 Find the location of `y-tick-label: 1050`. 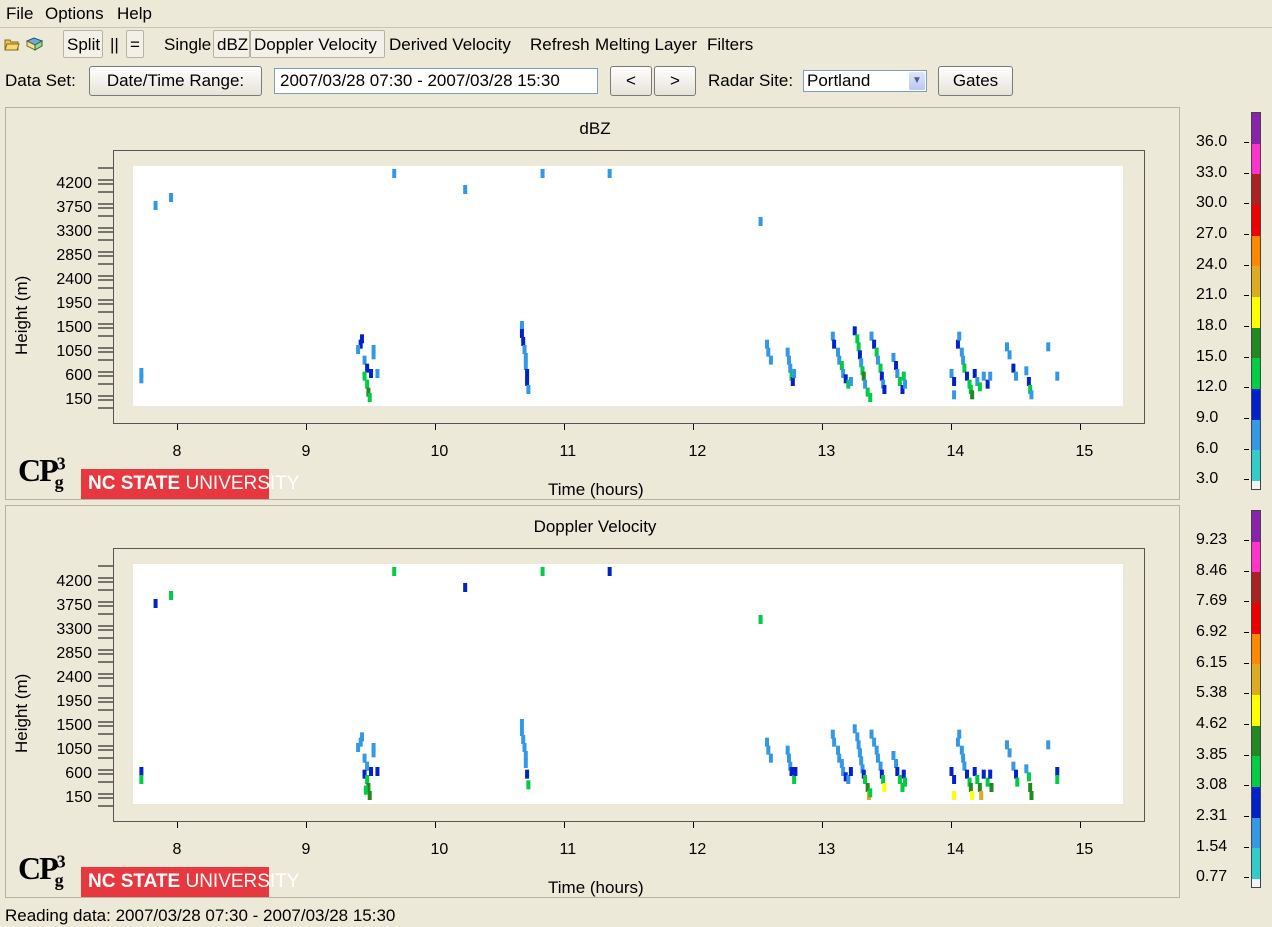

y-tick-label: 1050 is located at coordinates (74, 749).